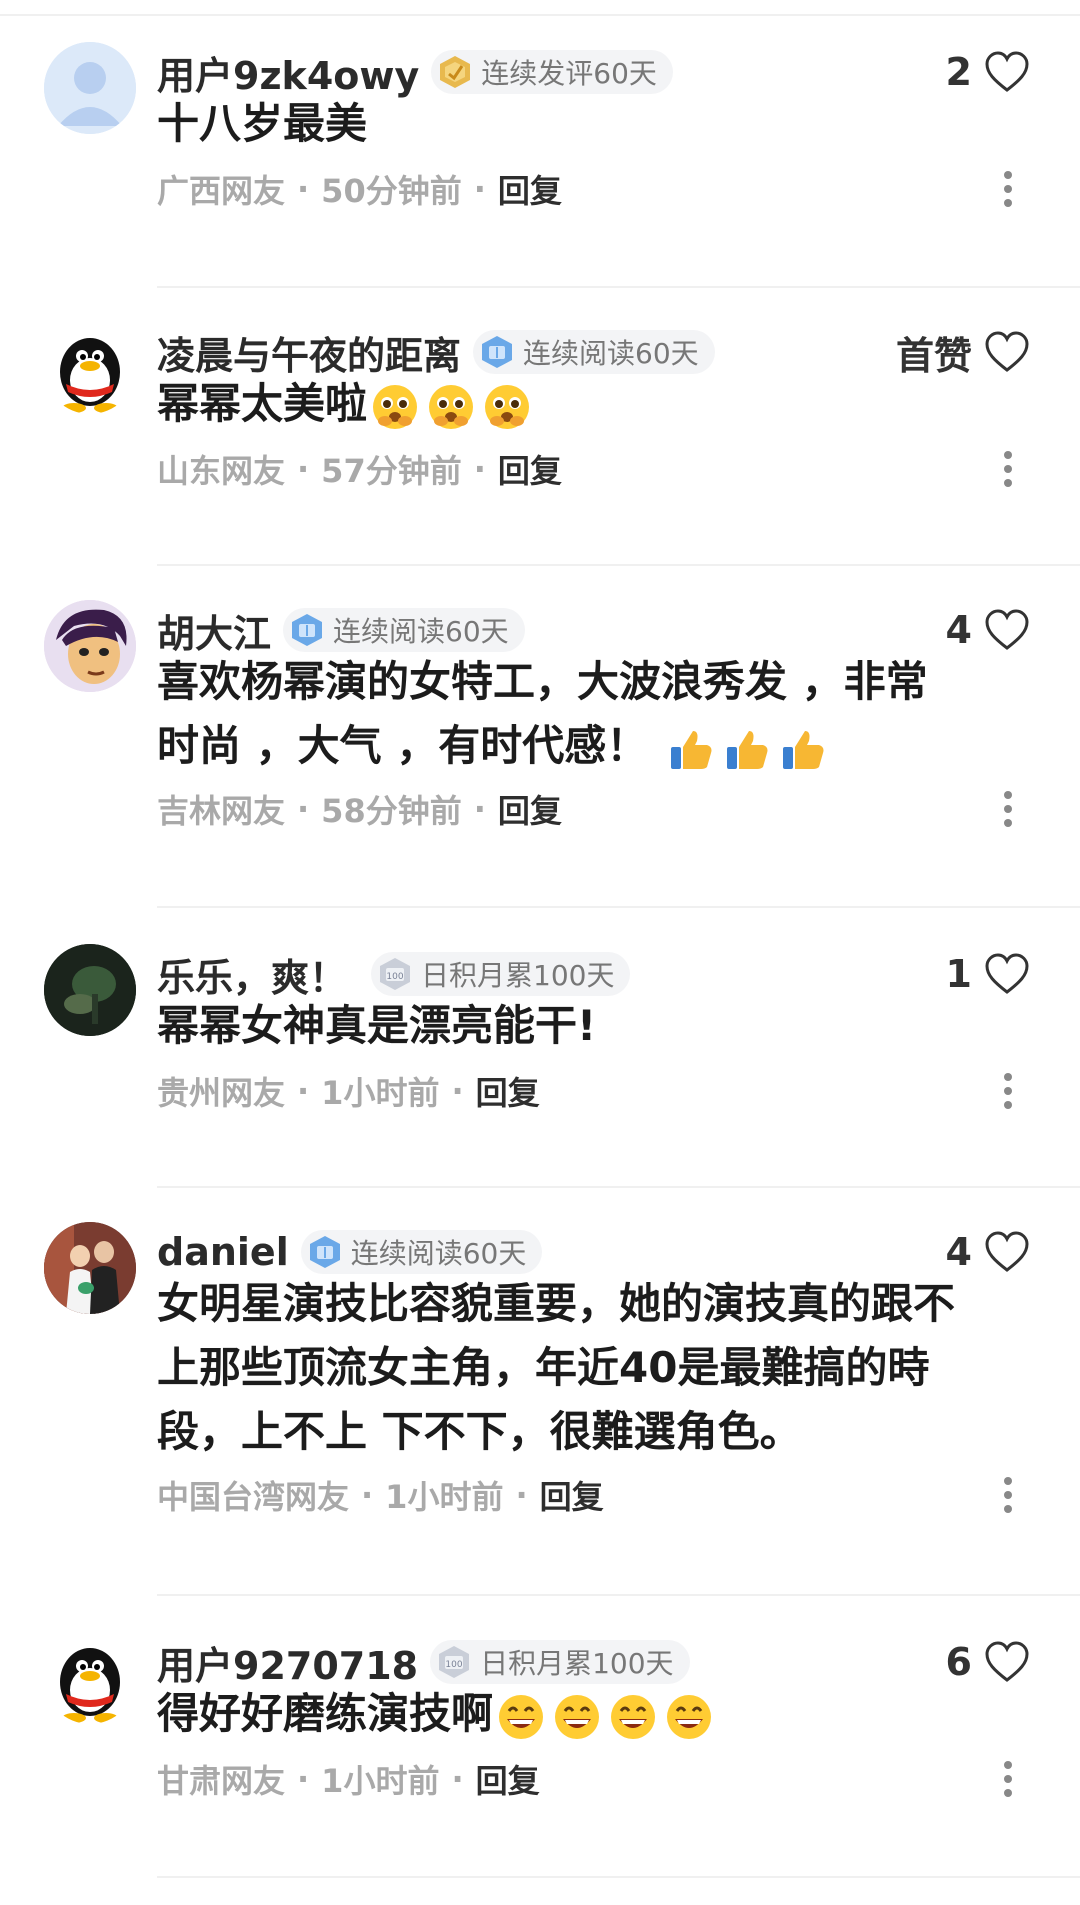 The image size is (1080, 1905). I want to click on location: 中国台湾网友, so click(253, 1497).